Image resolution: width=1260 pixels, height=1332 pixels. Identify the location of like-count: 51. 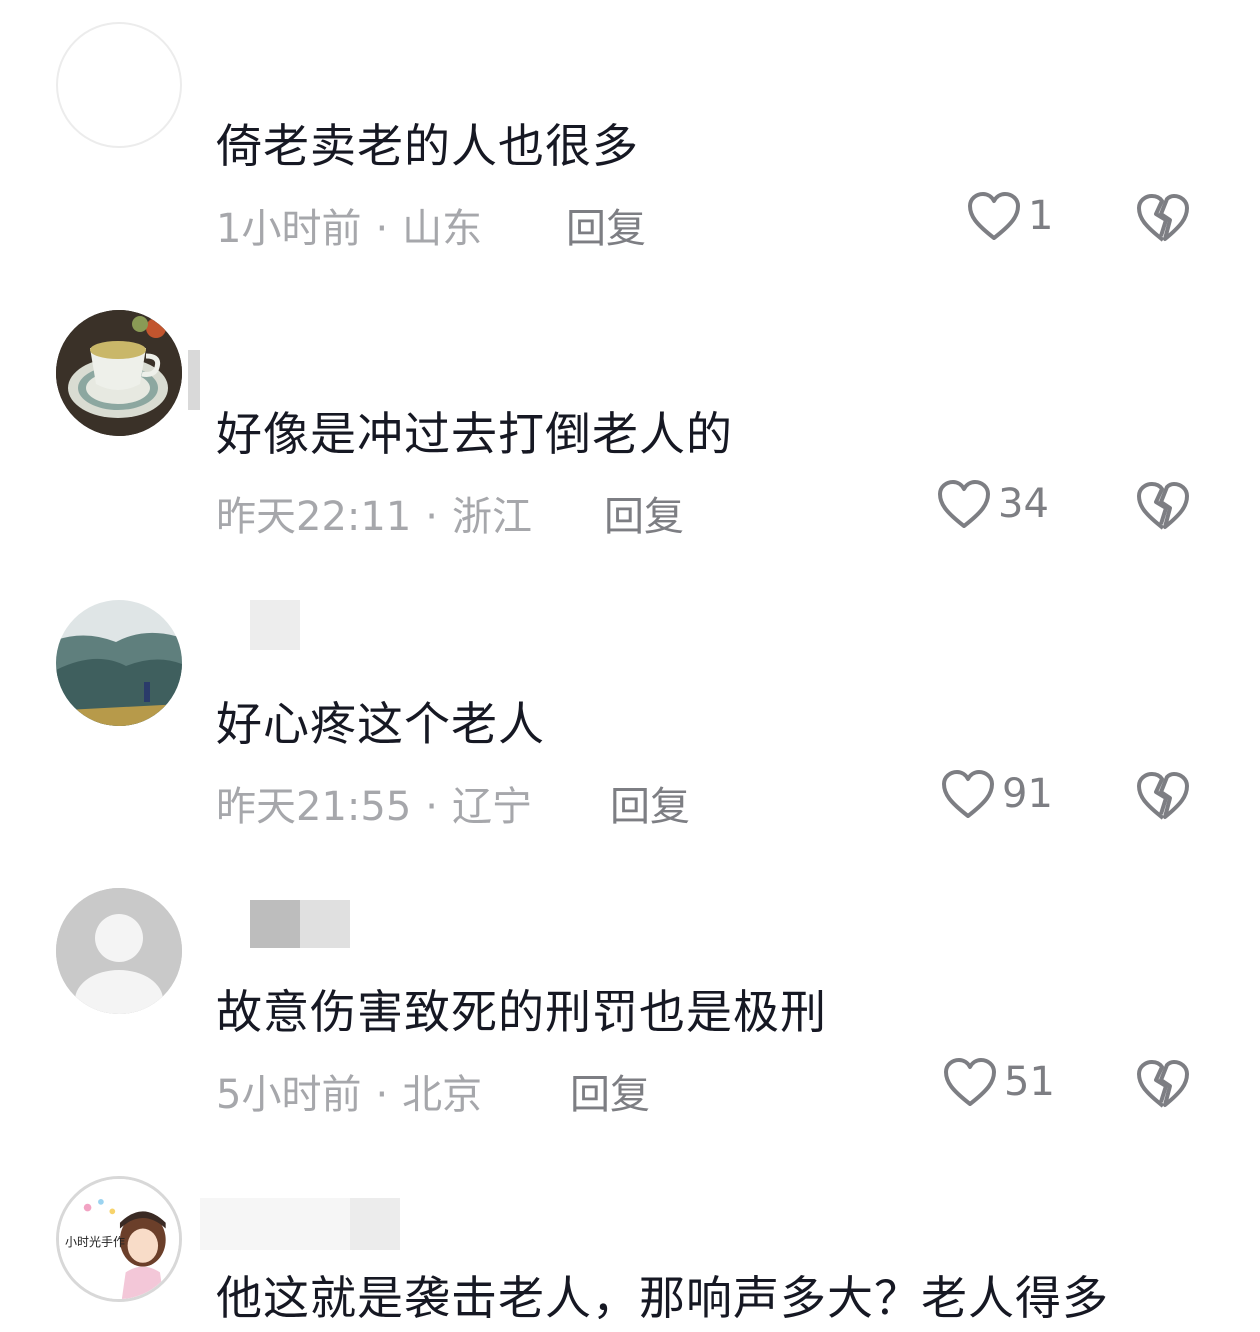
(1029, 1082).